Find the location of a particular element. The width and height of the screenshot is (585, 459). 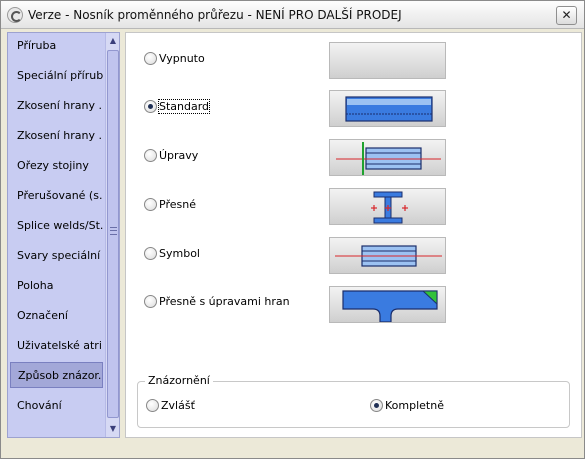

preview-modifications-icon is located at coordinates (387, 157).